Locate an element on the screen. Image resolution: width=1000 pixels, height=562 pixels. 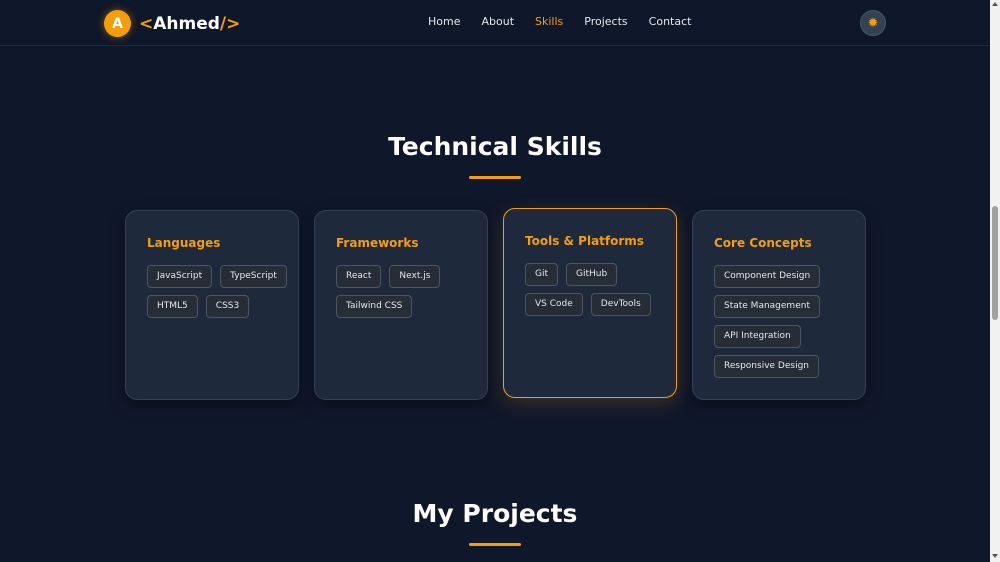
skill-tag: GitHub is located at coordinates (592, 274).